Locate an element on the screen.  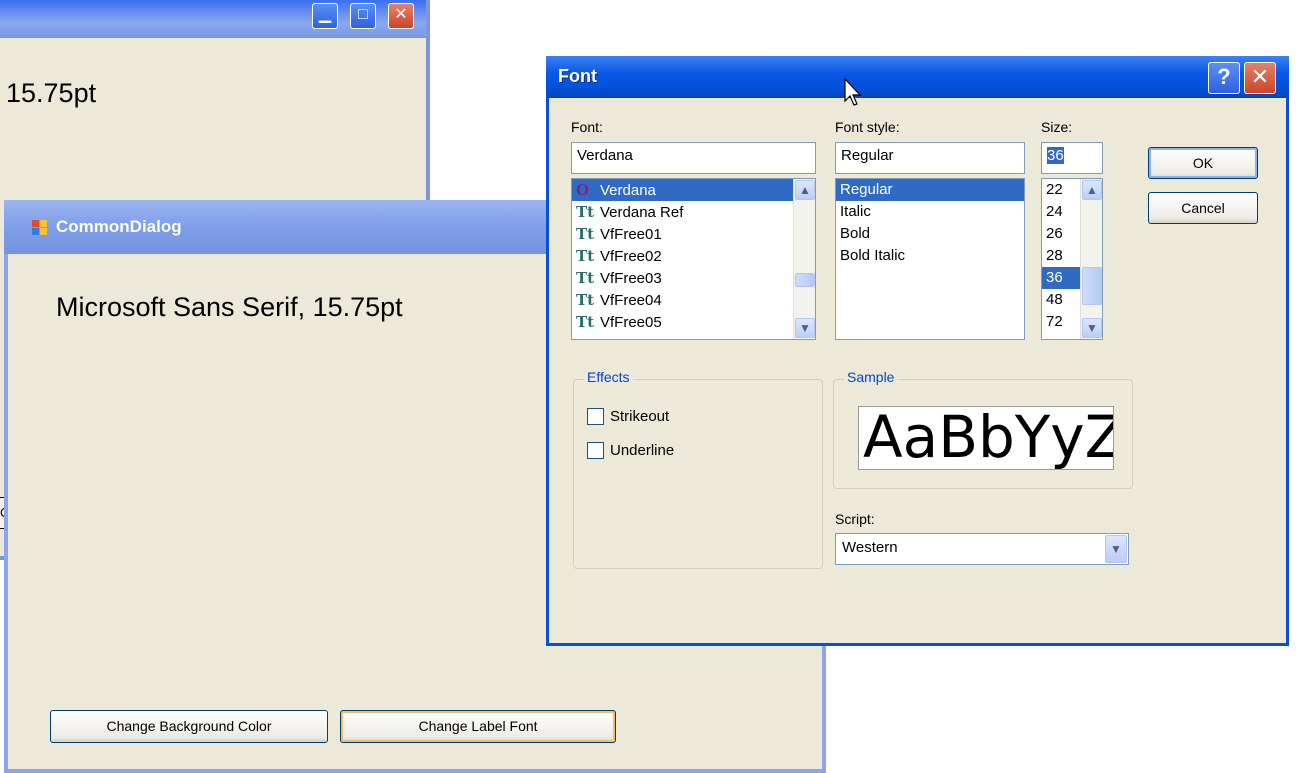
font-scrollbar: ▲ ▼ is located at coordinates (804, 259).